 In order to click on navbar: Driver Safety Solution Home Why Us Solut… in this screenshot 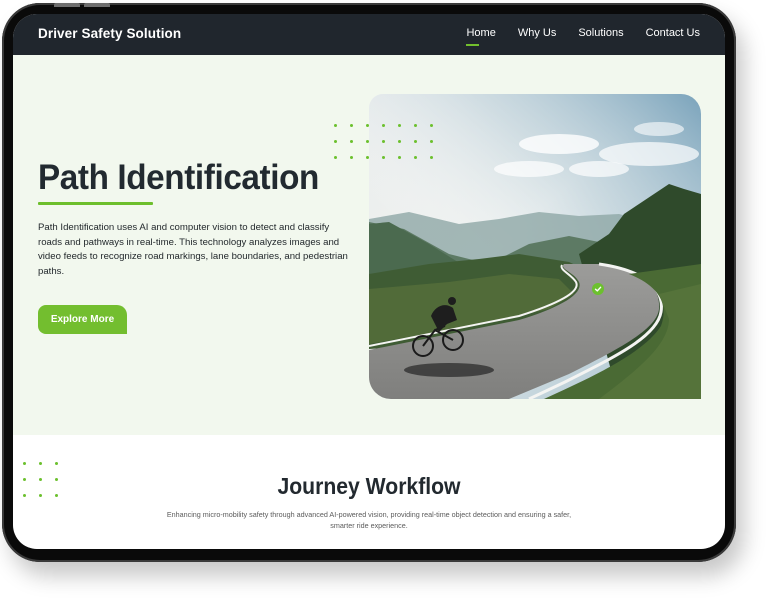, I will do `click(369, 34)`.